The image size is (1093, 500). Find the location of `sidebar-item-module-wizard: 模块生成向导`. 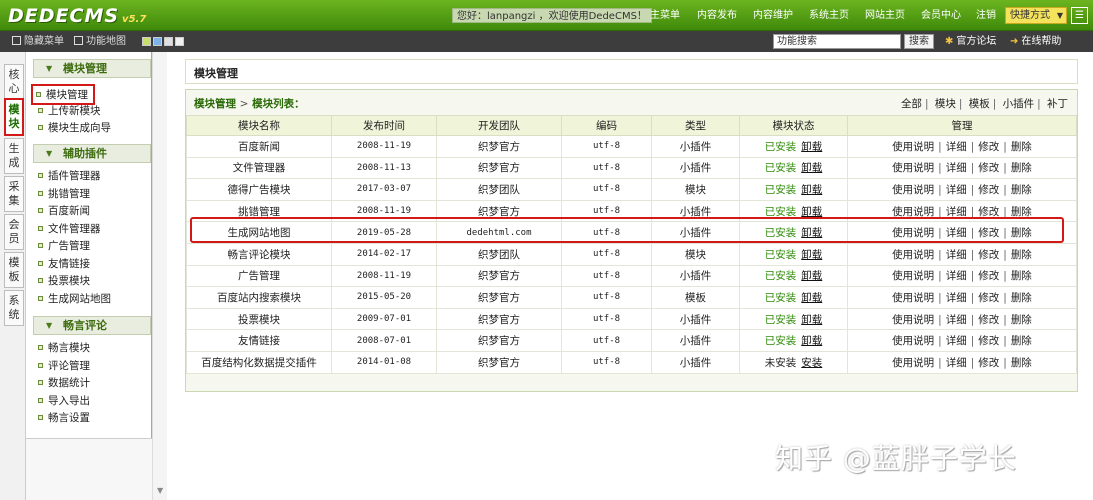

sidebar-item-module-wizard: 模块生成向导 is located at coordinates (74, 128).